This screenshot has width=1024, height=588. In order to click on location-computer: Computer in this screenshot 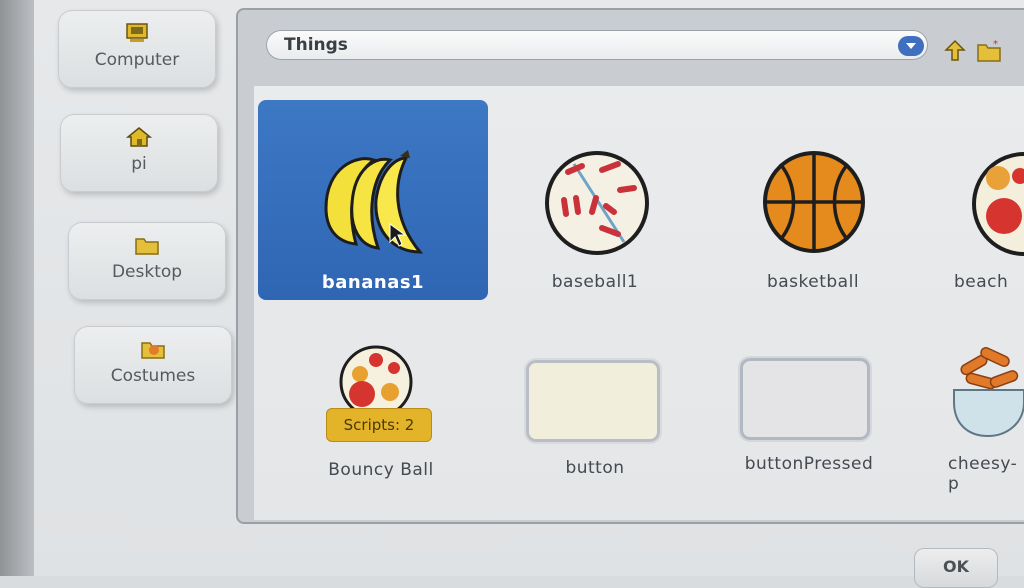, I will do `click(137, 49)`.